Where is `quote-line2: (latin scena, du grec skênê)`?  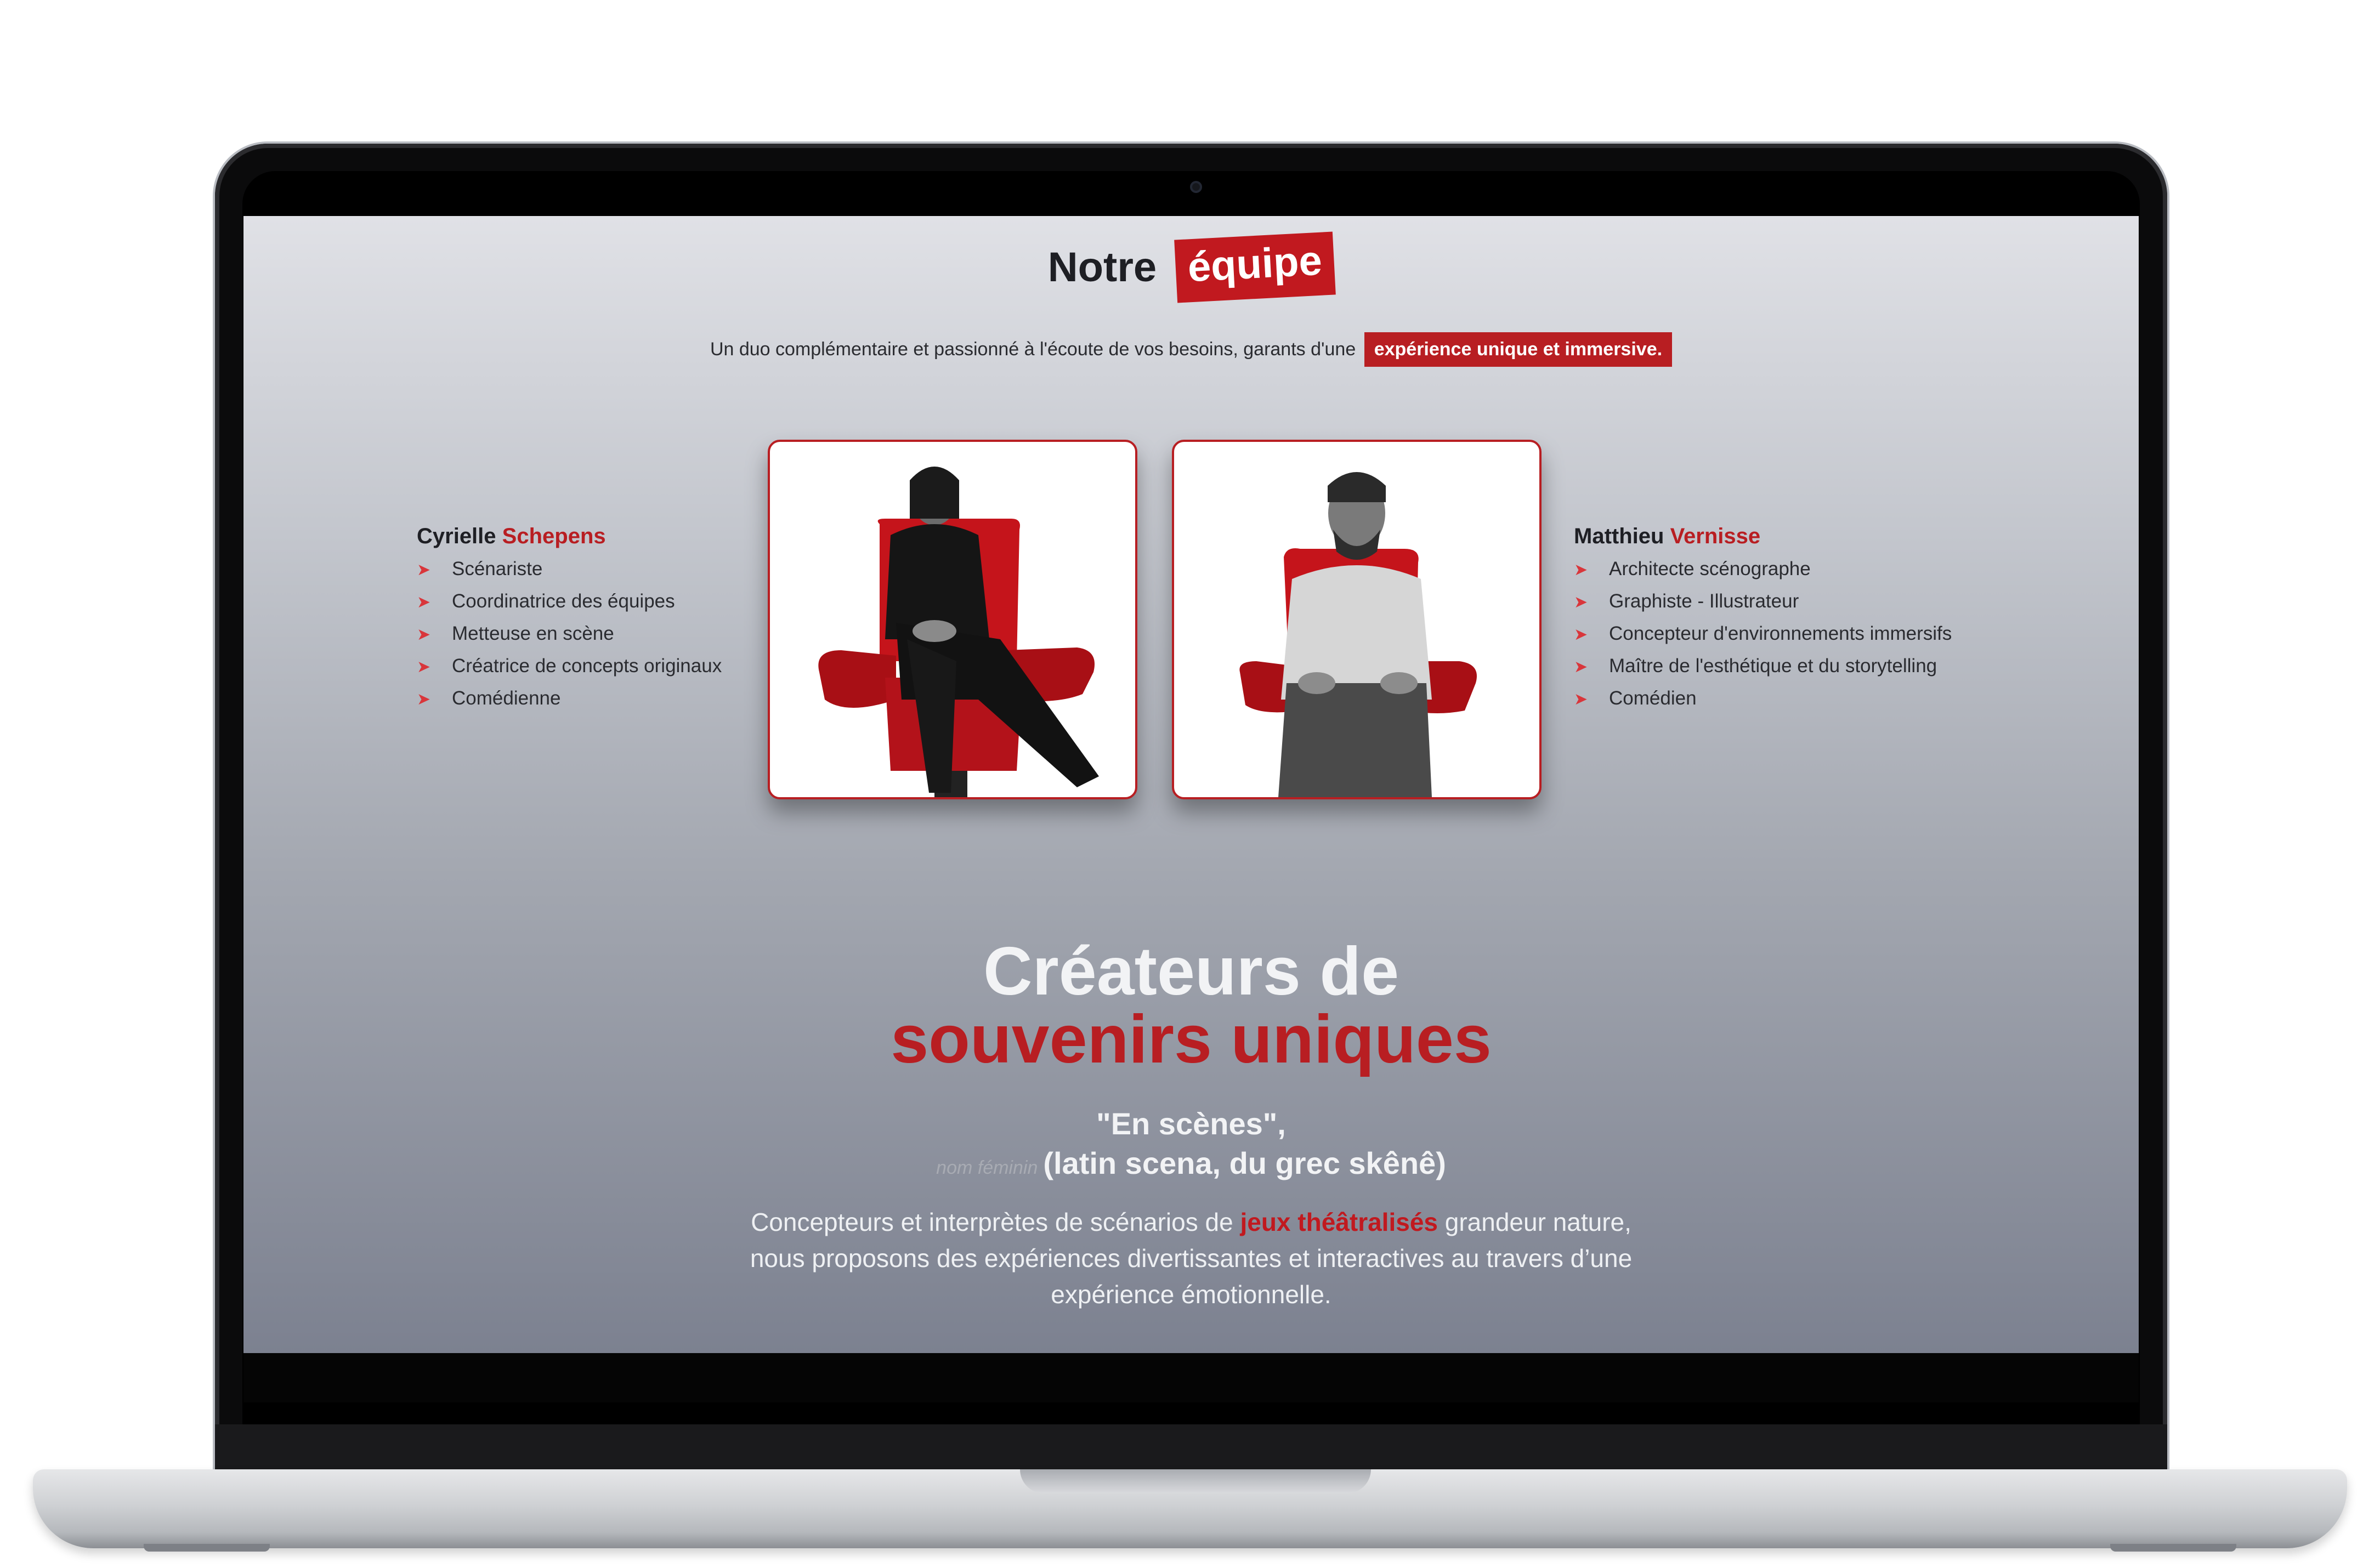
quote-line2: (latin scena, du grec skênê) is located at coordinates (1244, 1163).